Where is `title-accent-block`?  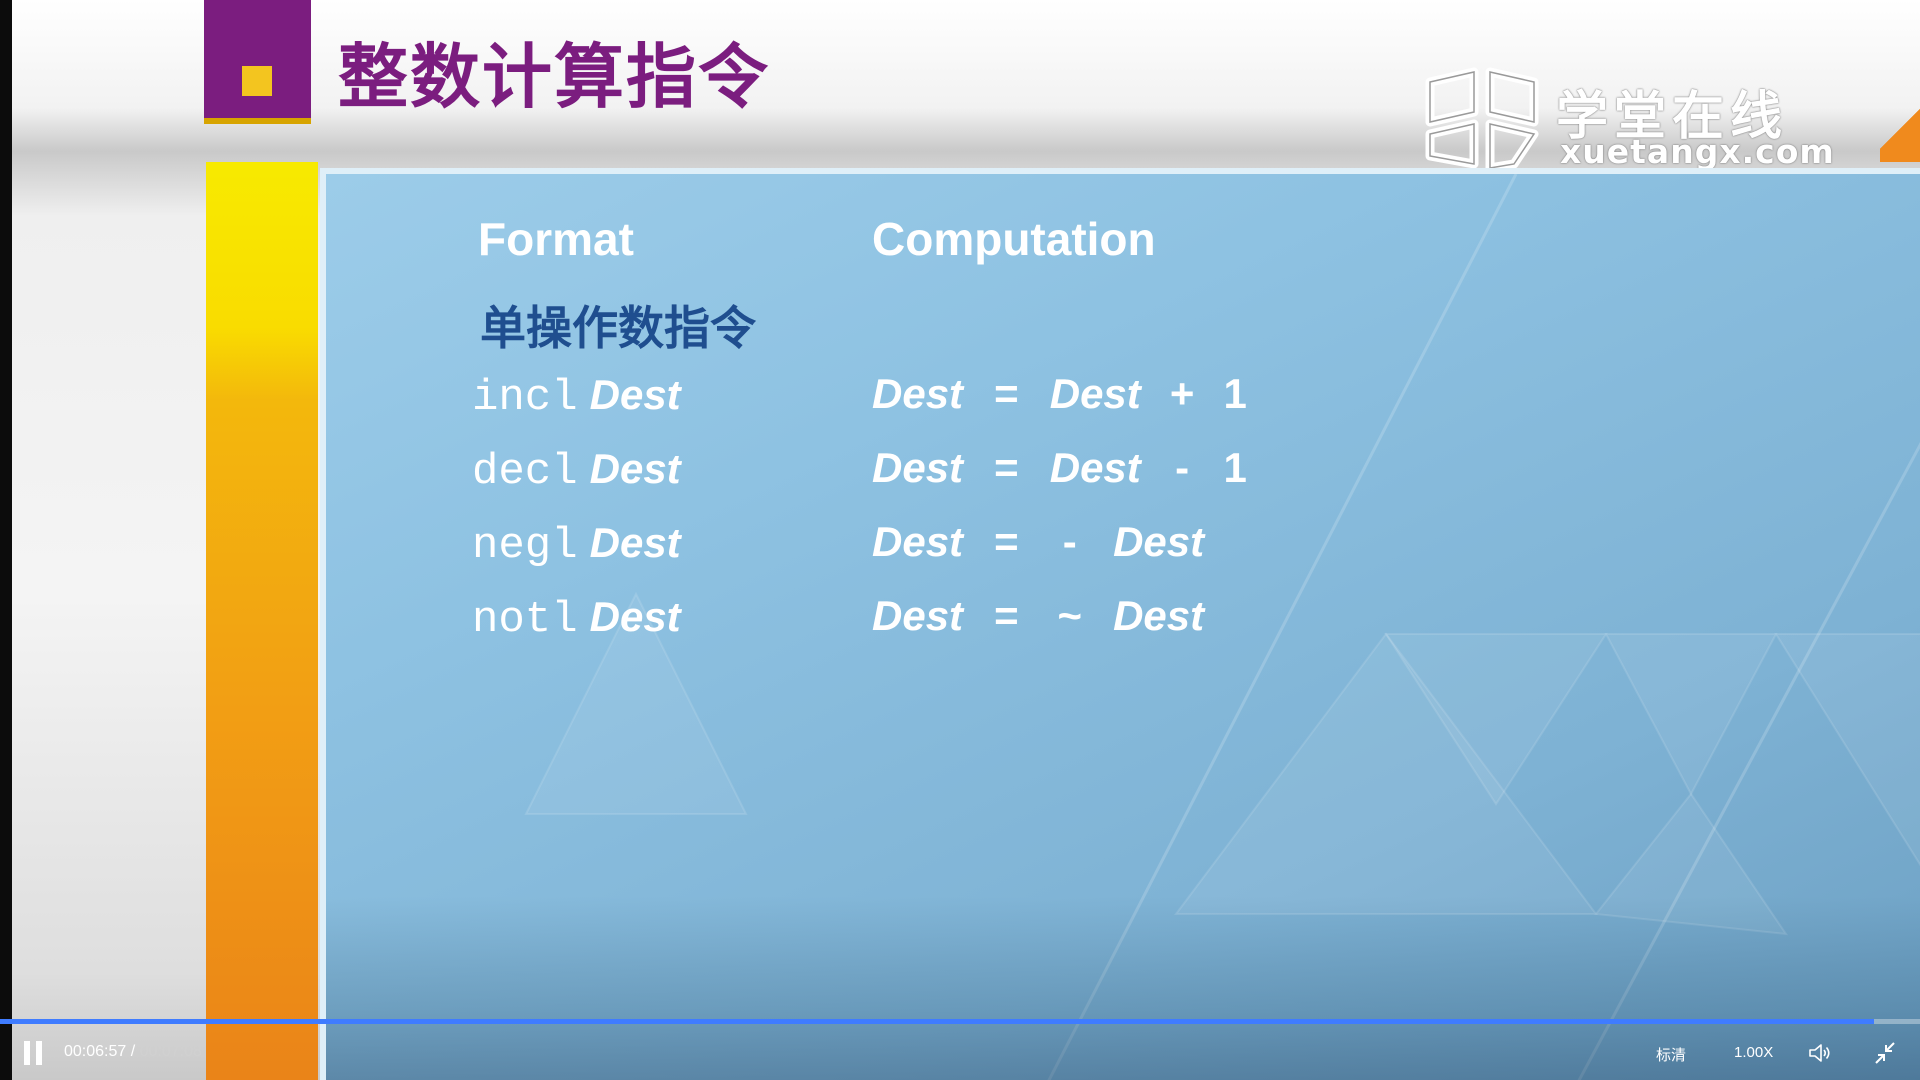
title-accent-block is located at coordinates (257, 62).